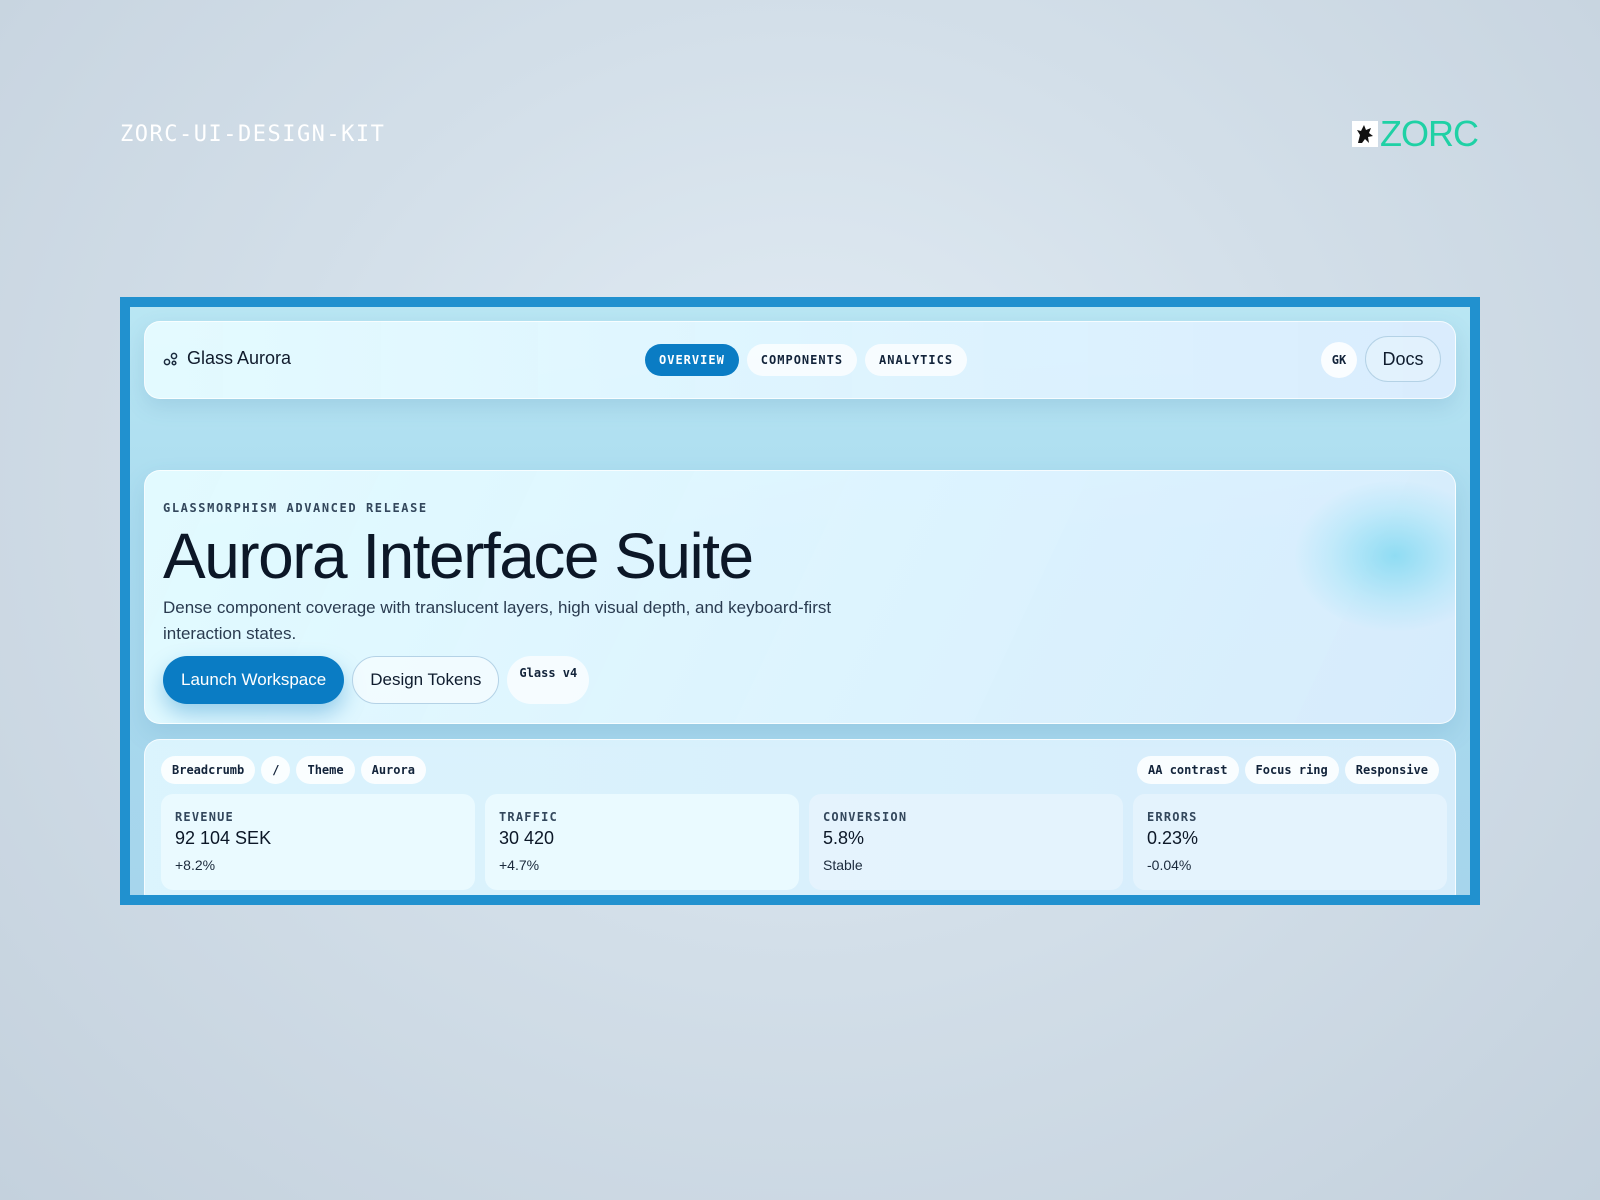 The height and width of the screenshot is (1200, 1600). What do you see at coordinates (195, 865) in the screenshot?
I see `stat-delta: +8.2%` at bounding box center [195, 865].